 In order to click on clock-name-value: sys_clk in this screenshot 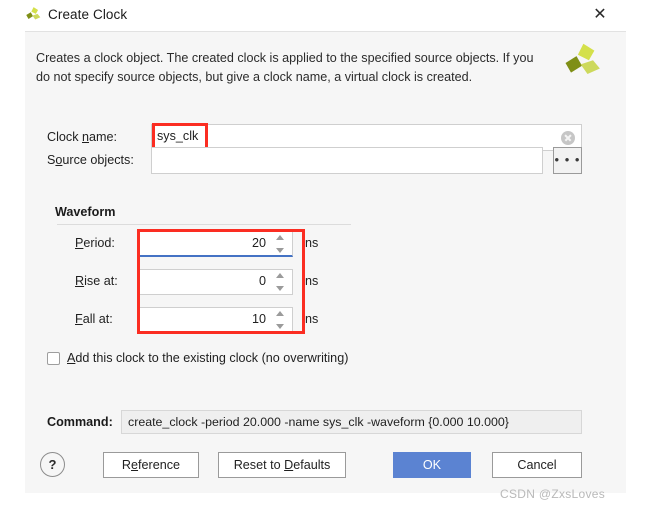, I will do `click(178, 136)`.